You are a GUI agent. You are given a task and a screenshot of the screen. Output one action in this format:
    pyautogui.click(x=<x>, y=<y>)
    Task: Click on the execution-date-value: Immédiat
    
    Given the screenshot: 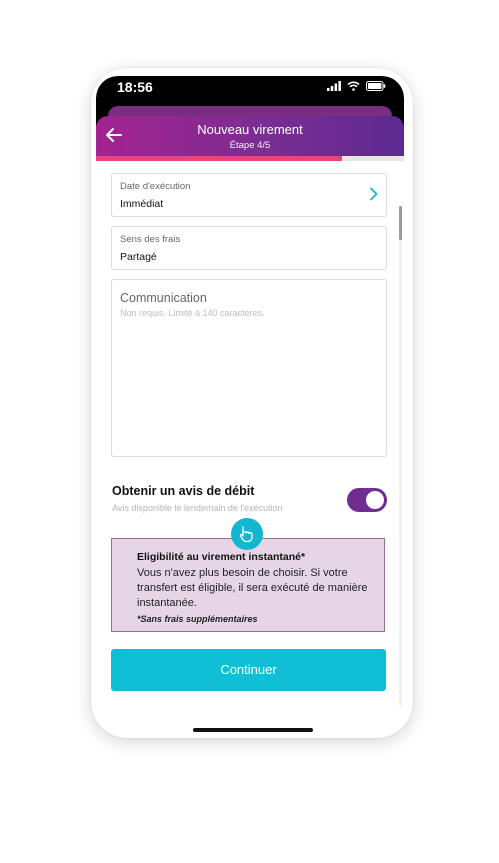 What is the action you would take?
    pyautogui.click(x=142, y=204)
    